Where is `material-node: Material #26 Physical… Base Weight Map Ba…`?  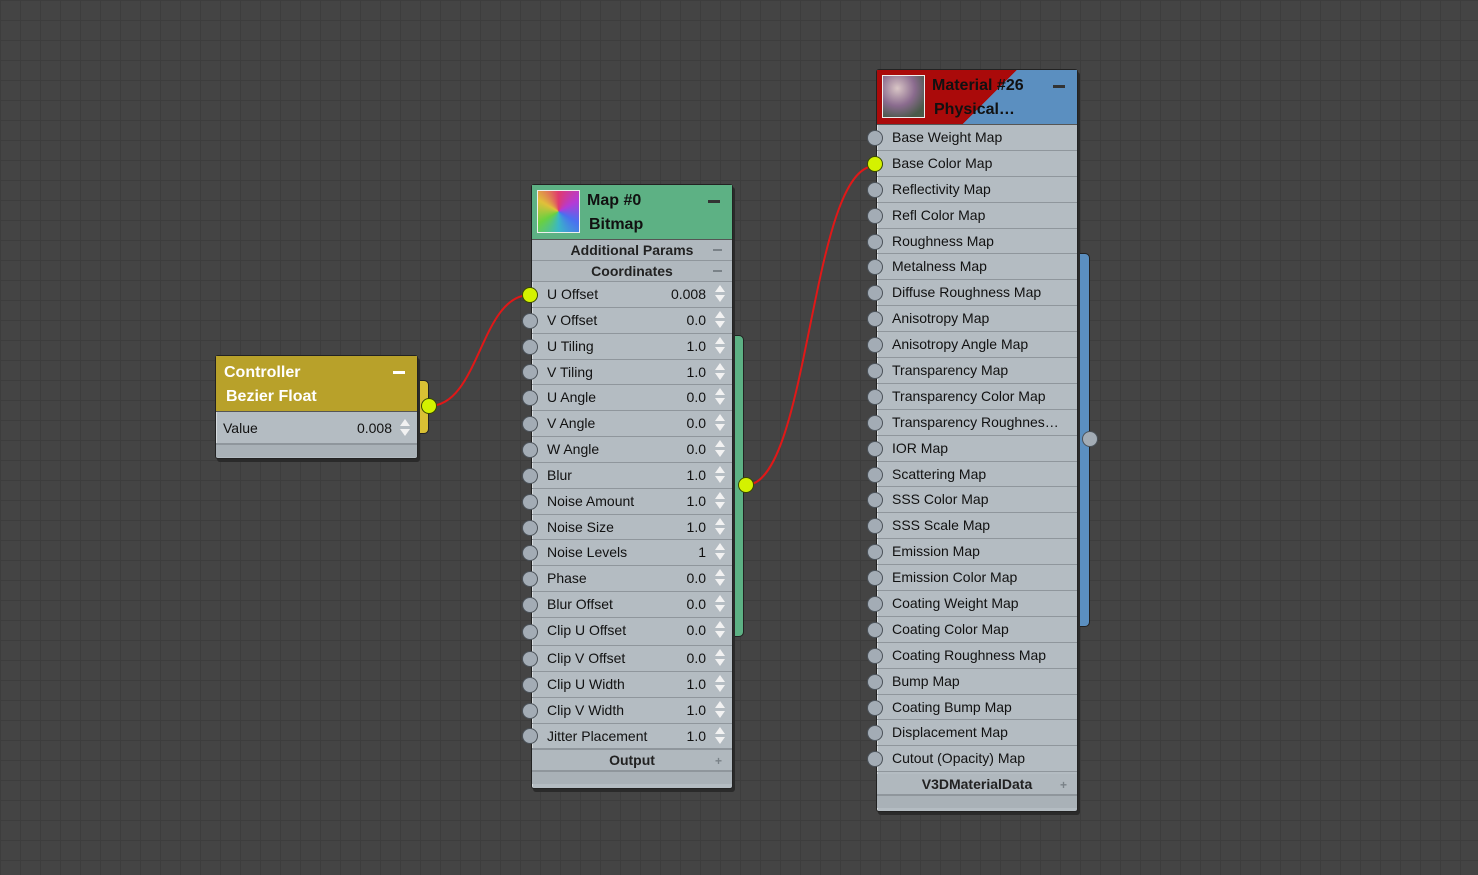
material-node: Material #26 Physical… Base Weight Map Ba… is located at coordinates (977, 440).